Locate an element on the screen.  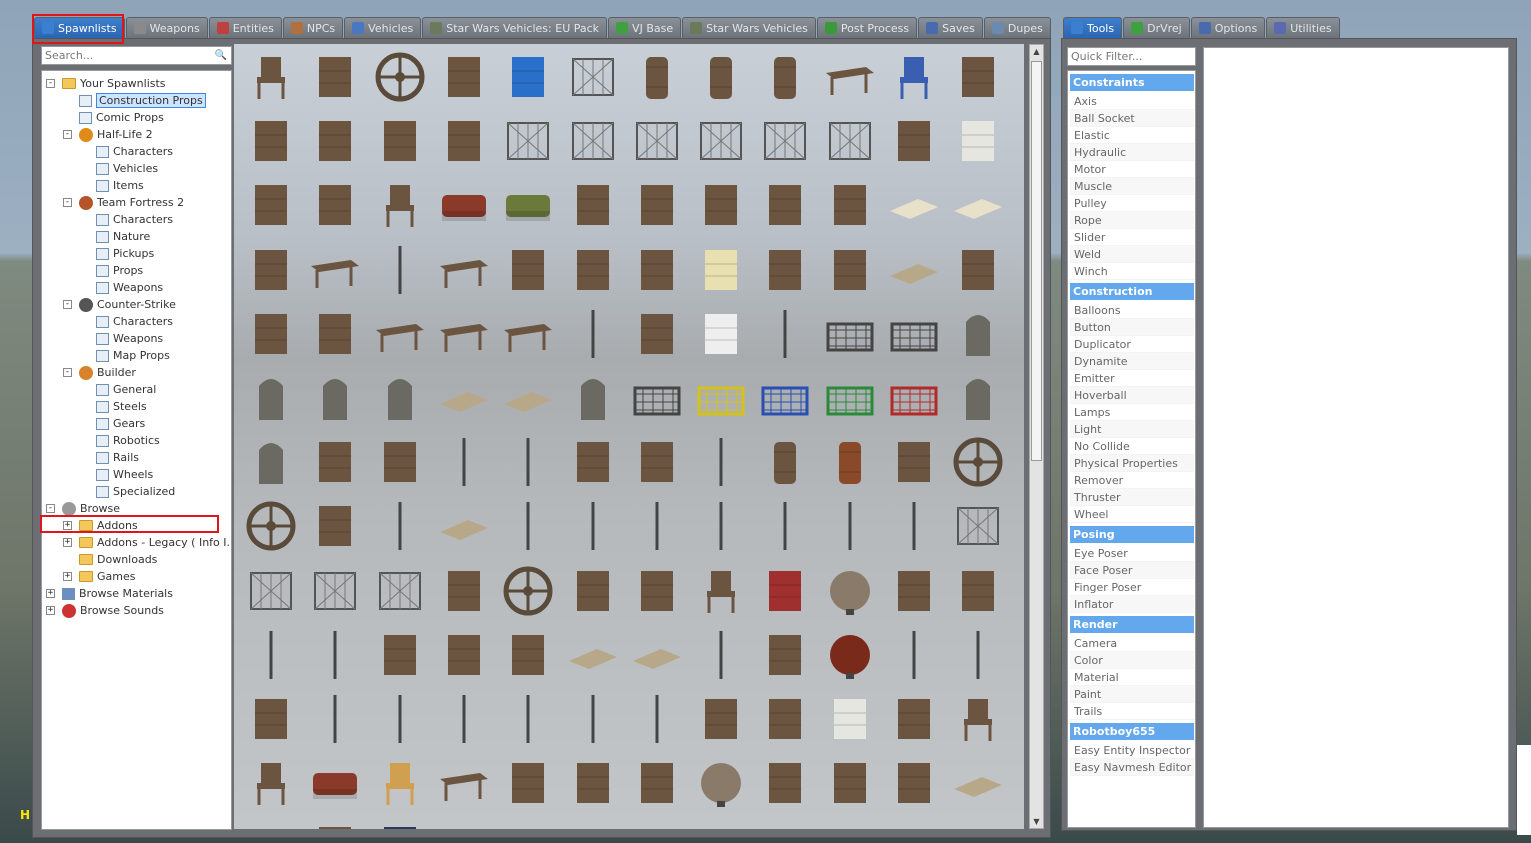
tree-node-comic-props: Comic Props is located at coordinates (121, 117).